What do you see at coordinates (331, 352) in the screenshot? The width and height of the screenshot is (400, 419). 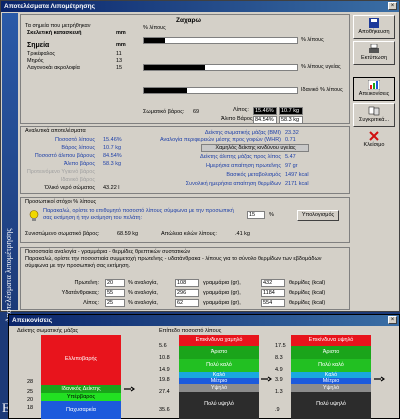 I see `fat-segment: Άριστο` at bounding box center [331, 352].